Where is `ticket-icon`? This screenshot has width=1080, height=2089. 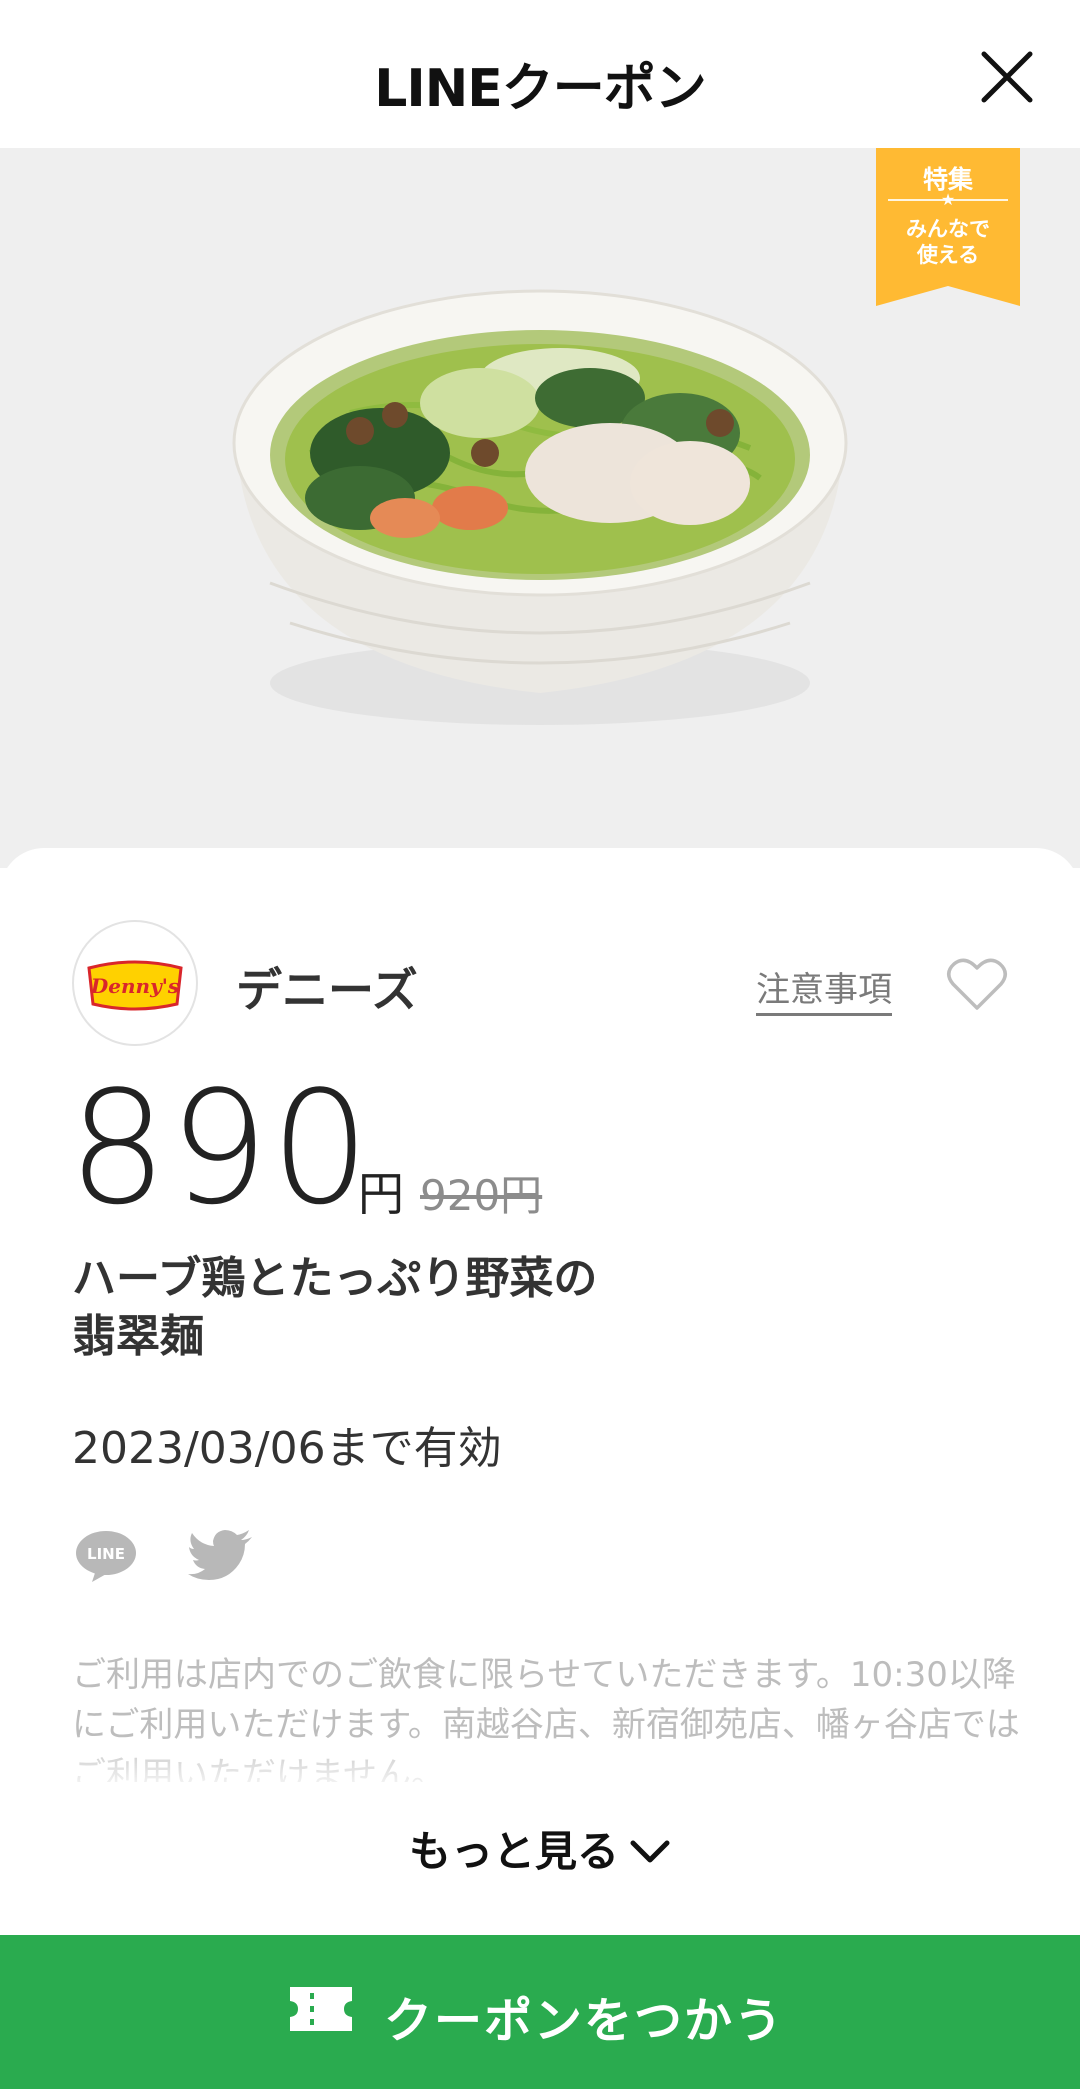
ticket-icon is located at coordinates (321, 2009).